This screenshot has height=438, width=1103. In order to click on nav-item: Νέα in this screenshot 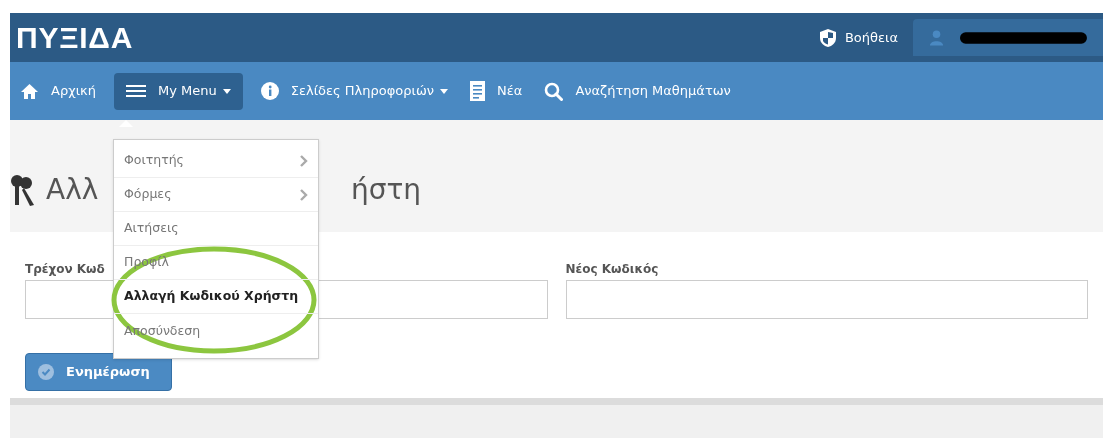, I will do `click(496, 91)`.